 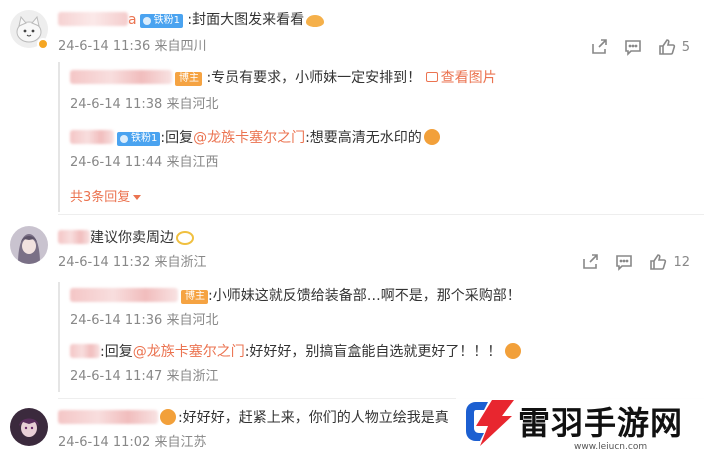 I want to click on watermark-title: 雷羽手游网, so click(x=601, y=423).